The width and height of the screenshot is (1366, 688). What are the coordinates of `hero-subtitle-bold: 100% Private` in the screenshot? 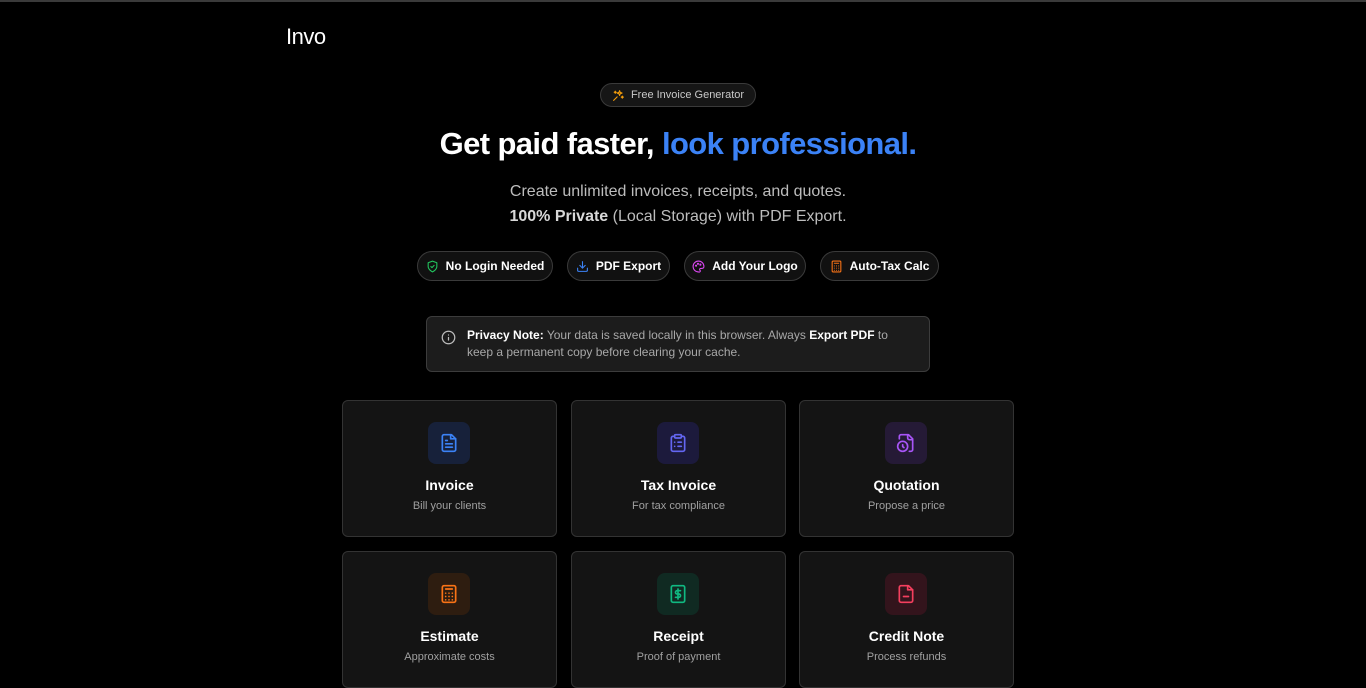 It's located at (559, 216).